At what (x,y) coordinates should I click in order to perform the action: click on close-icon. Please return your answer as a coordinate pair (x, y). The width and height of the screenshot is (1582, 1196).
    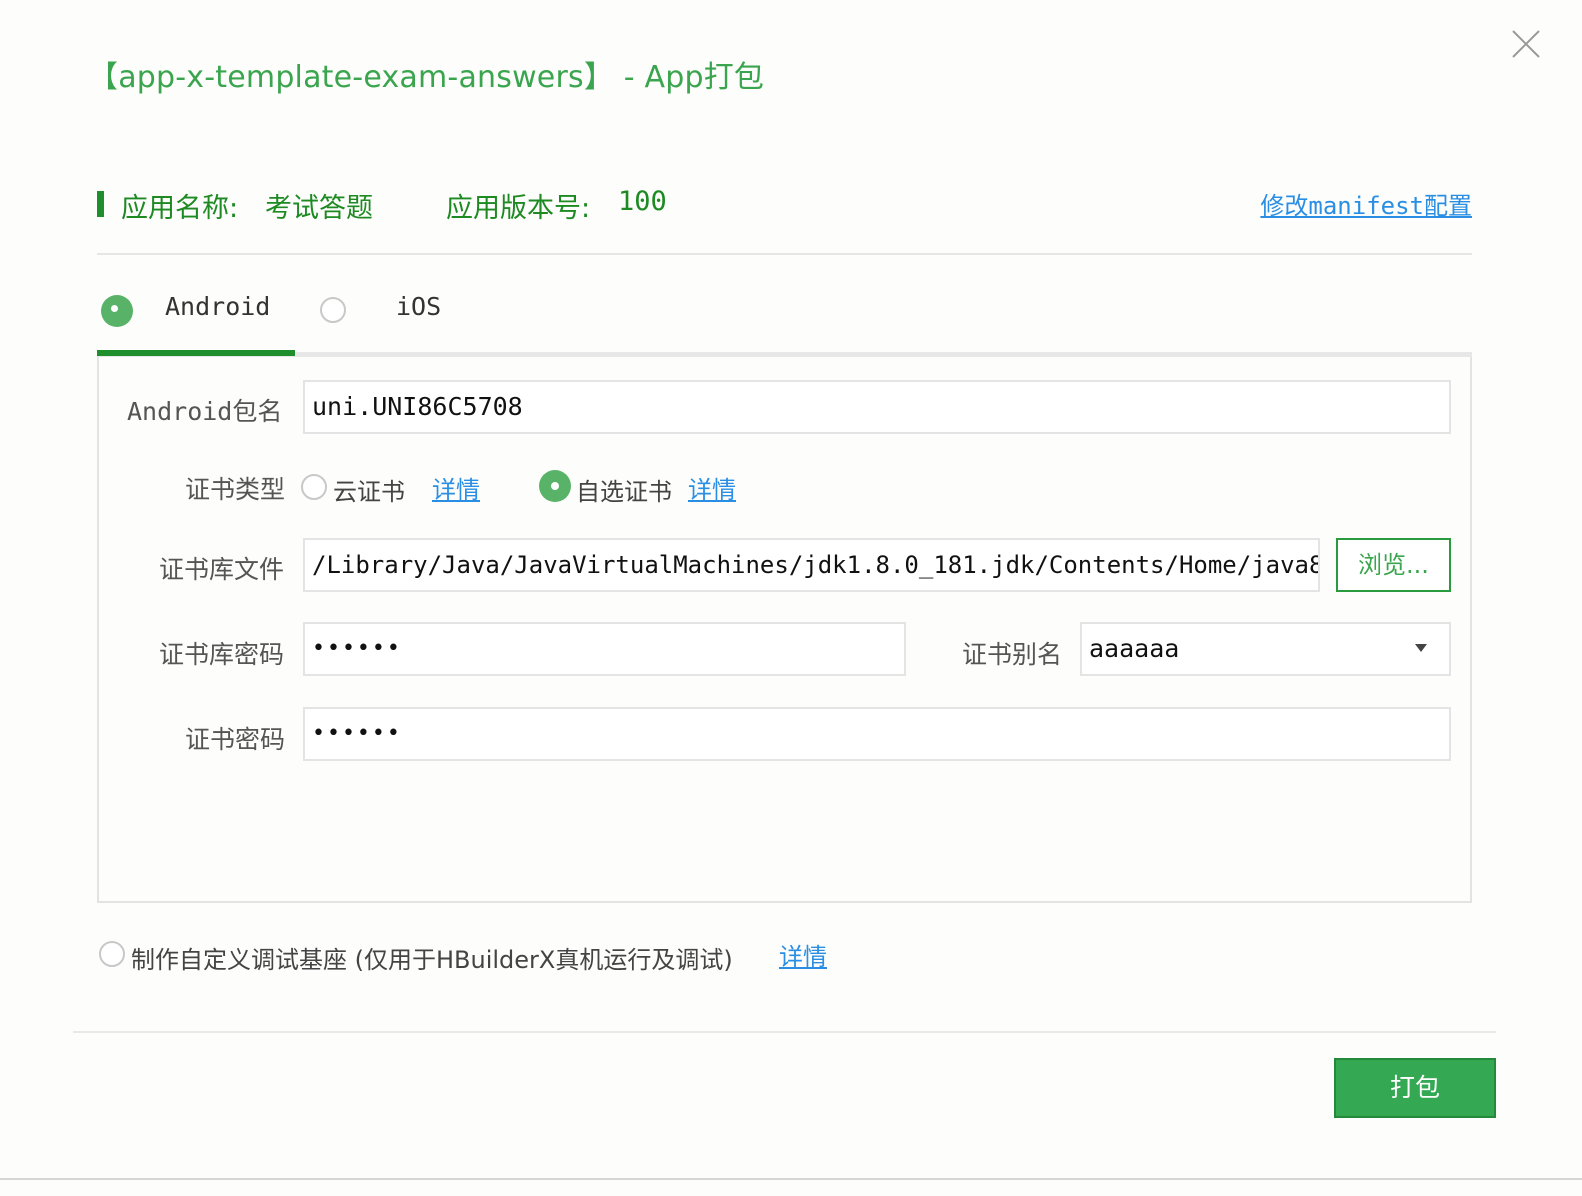
    Looking at the image, I should click on (1526, 44).